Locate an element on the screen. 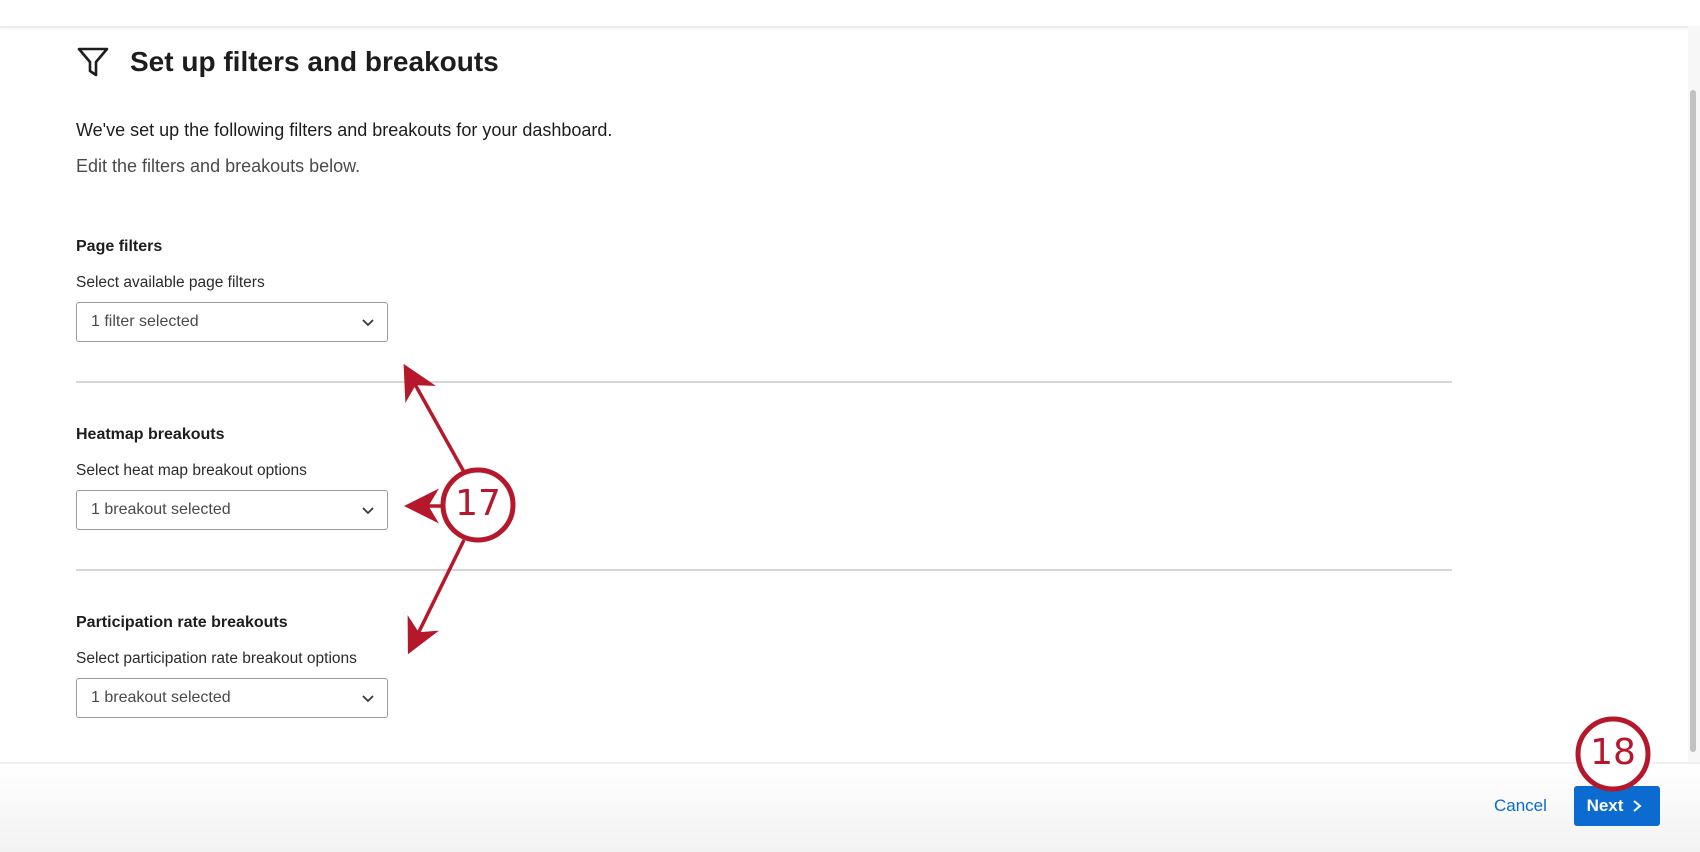 The image size is (1700, 852). top-bar-edge is located at coordinates (850, 14).